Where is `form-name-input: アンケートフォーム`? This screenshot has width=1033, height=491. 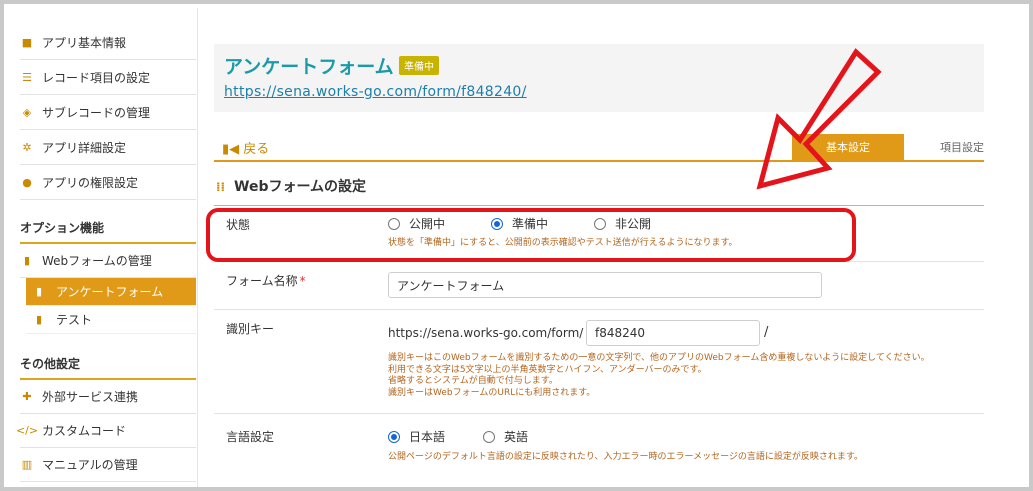 form-name-input: アンケートフォーム is located at coordinates (605, 285).